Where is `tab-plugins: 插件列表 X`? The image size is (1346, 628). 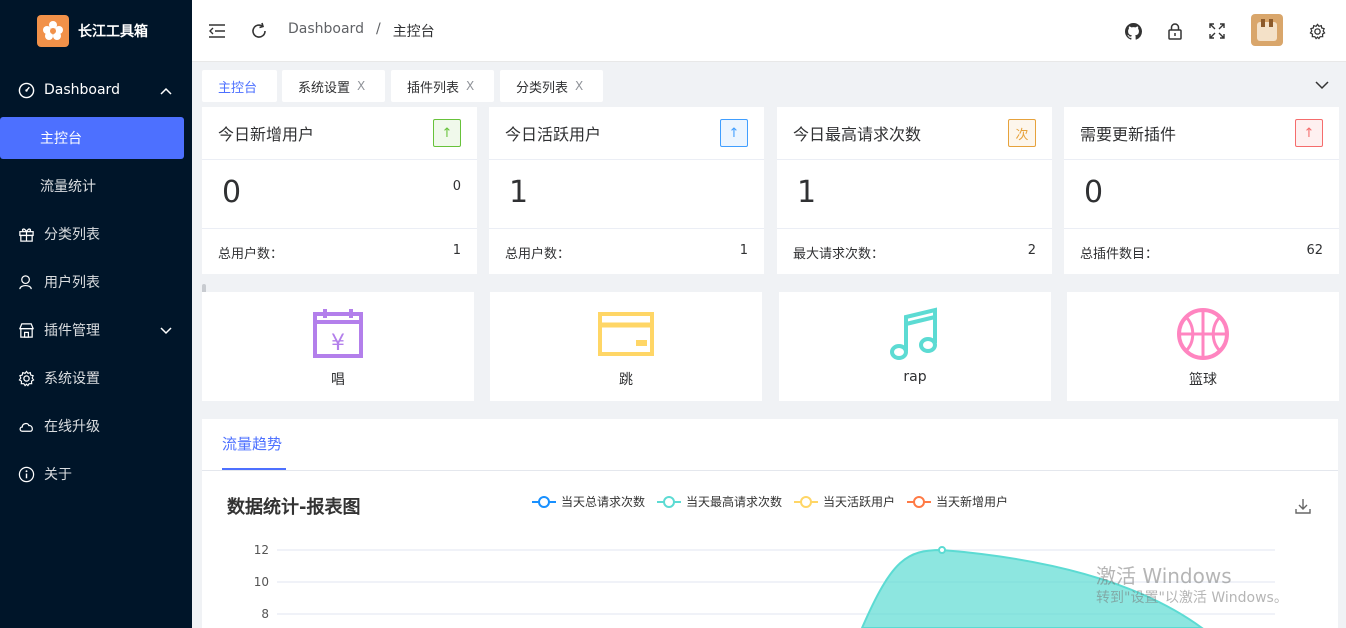 tab-plugins: 插件列表 X is located at coordinates (442, 86).